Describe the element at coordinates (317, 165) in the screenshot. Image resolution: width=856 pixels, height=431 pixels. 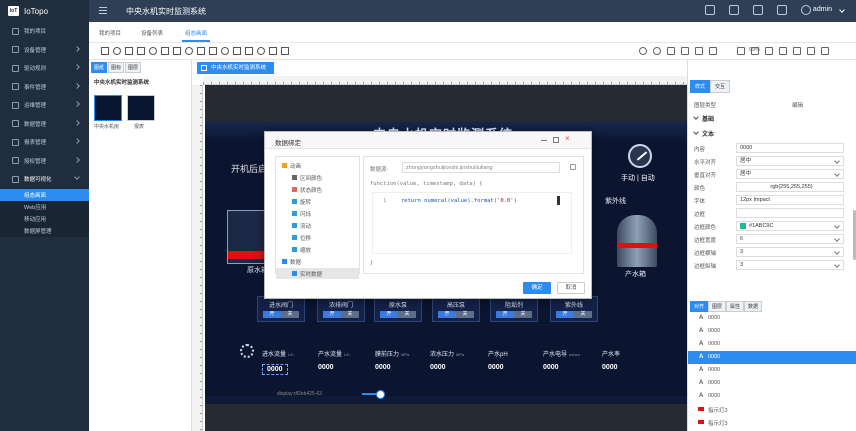
I see `binding-tree-node: 动画` at that location.